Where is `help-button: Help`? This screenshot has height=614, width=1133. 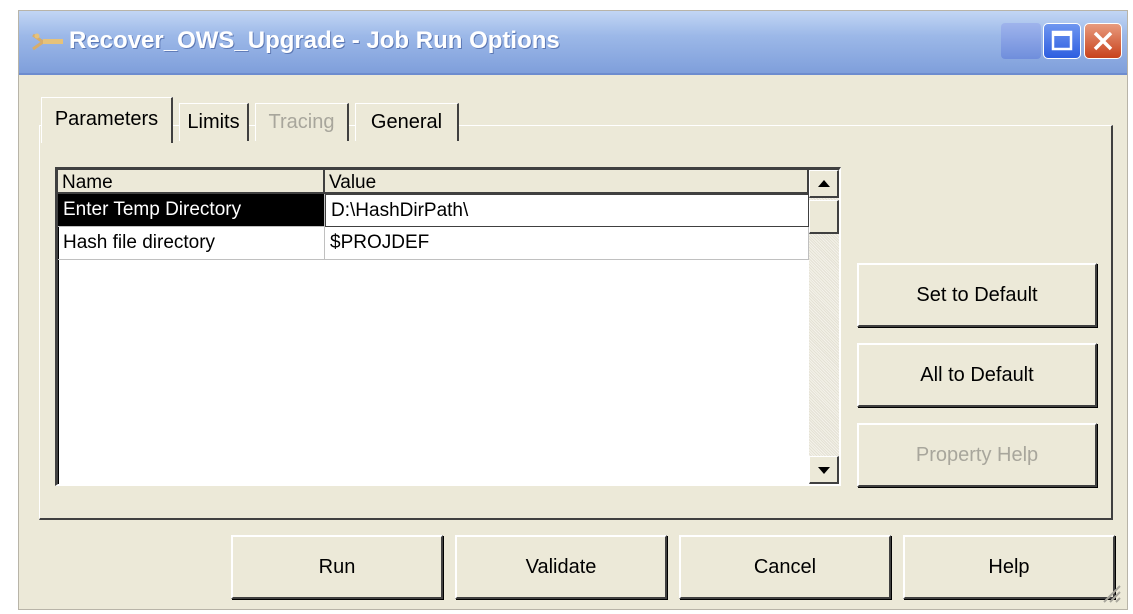 help-button: Help is located at coordinates (1009, 567).